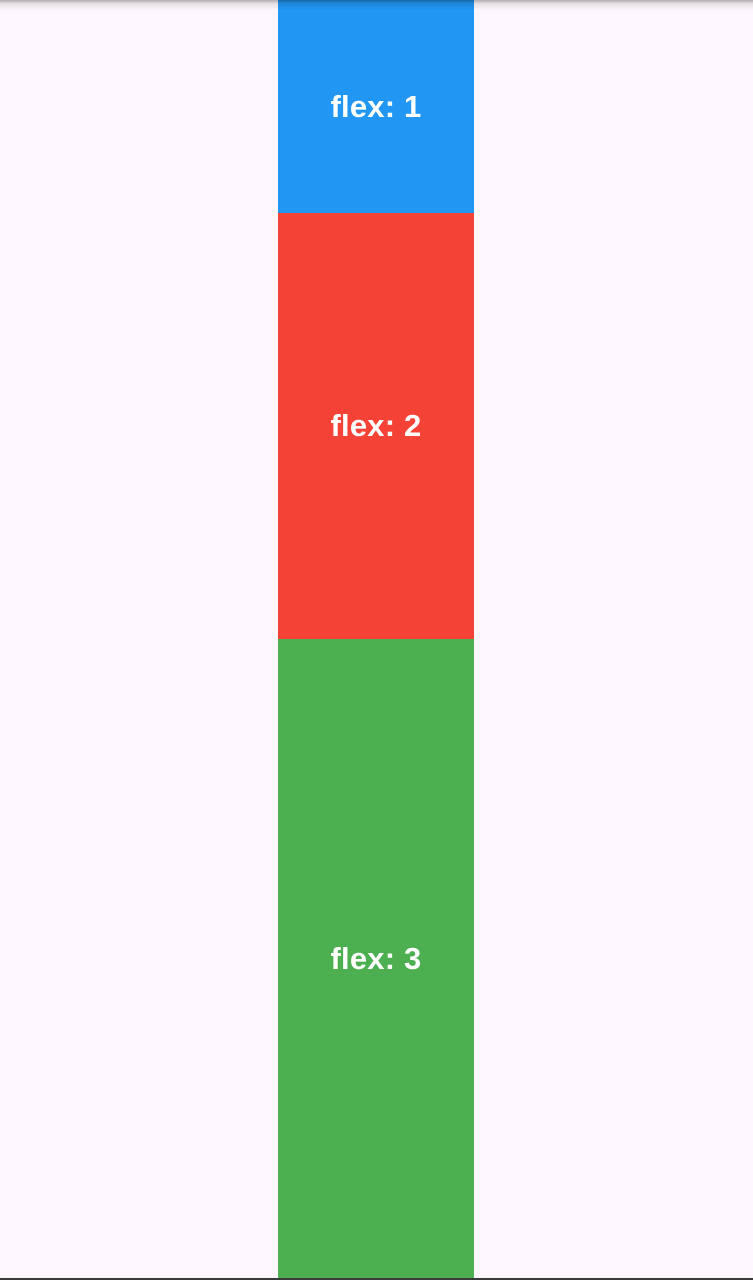 The width and height of the screenshot is (753, 1280). I want to click on flex-box-red: flex: 2, so click(376, 426).